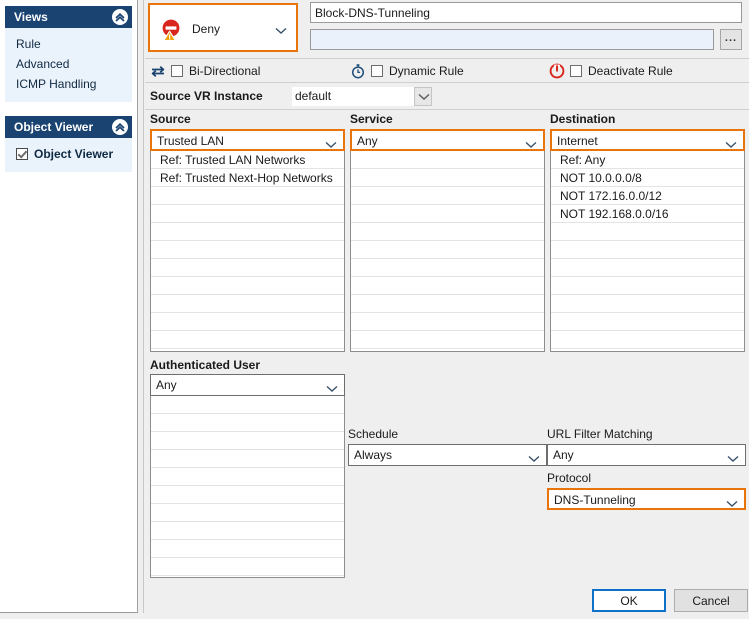 This screenshot has height=619, width=749. I want to click on destination-value: Internet, so click(577, 141).